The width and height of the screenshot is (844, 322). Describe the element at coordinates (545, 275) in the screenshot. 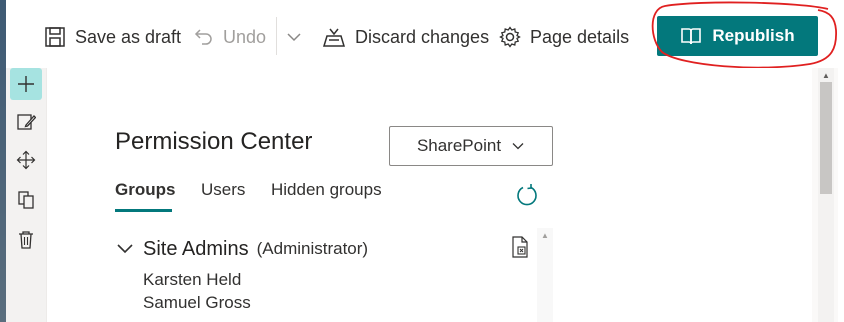

I see `group-list-scrollbar: ▲` at that location.